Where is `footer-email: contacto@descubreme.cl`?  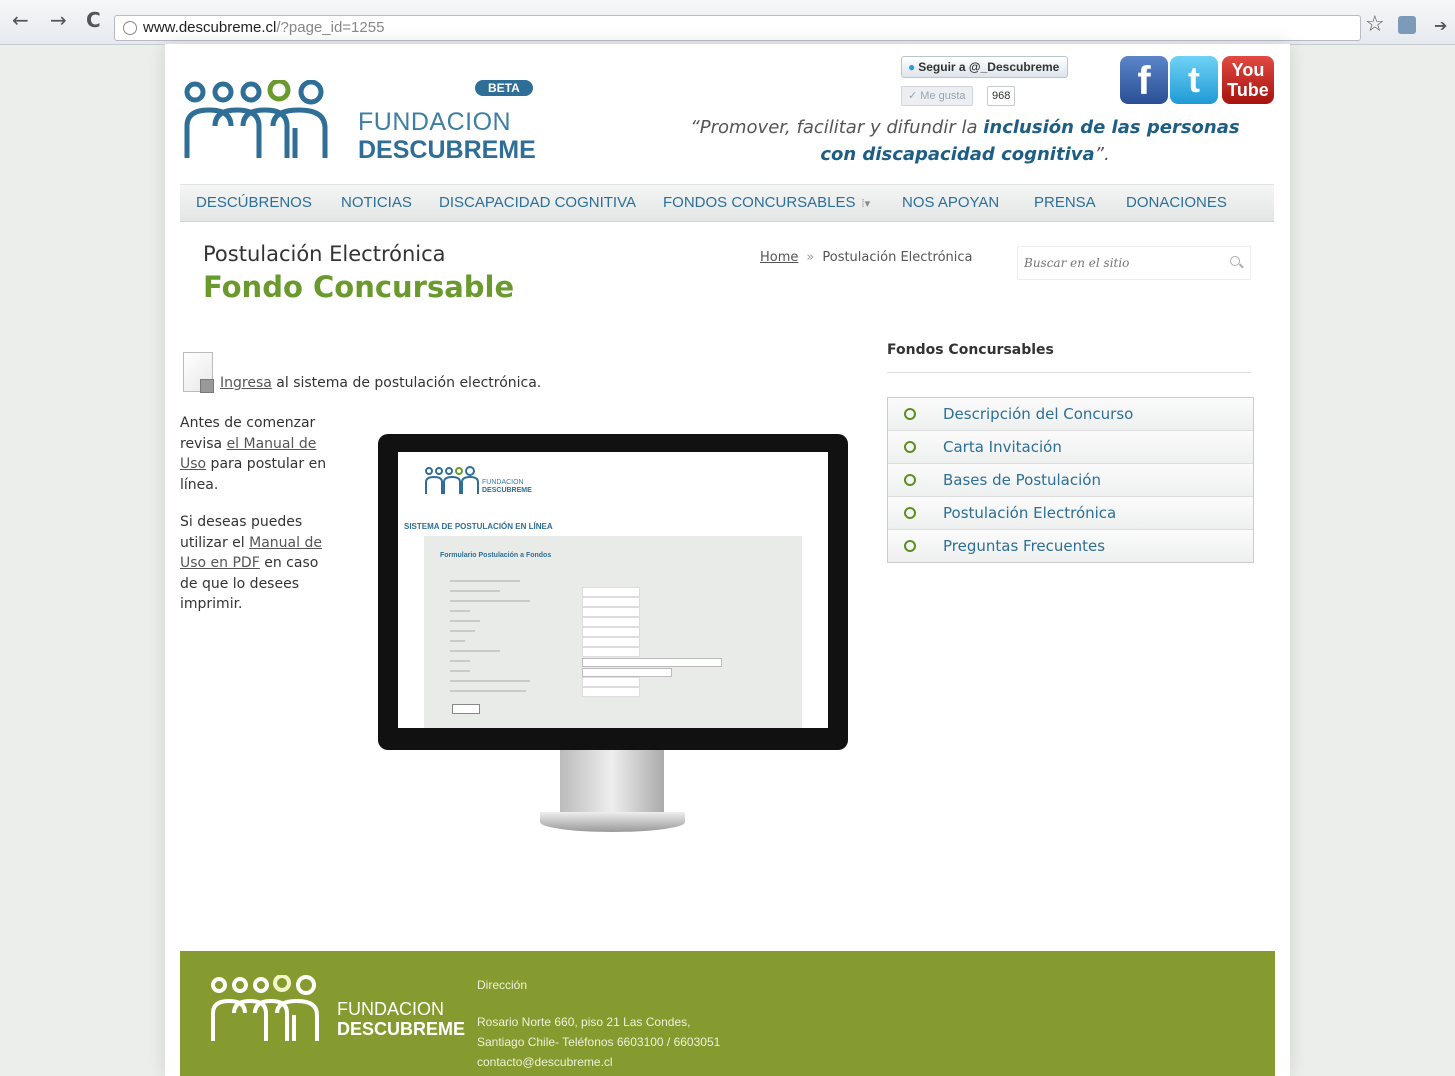
footer-email: contacto@descubreme.cl is located at coordinates (545, 1062).